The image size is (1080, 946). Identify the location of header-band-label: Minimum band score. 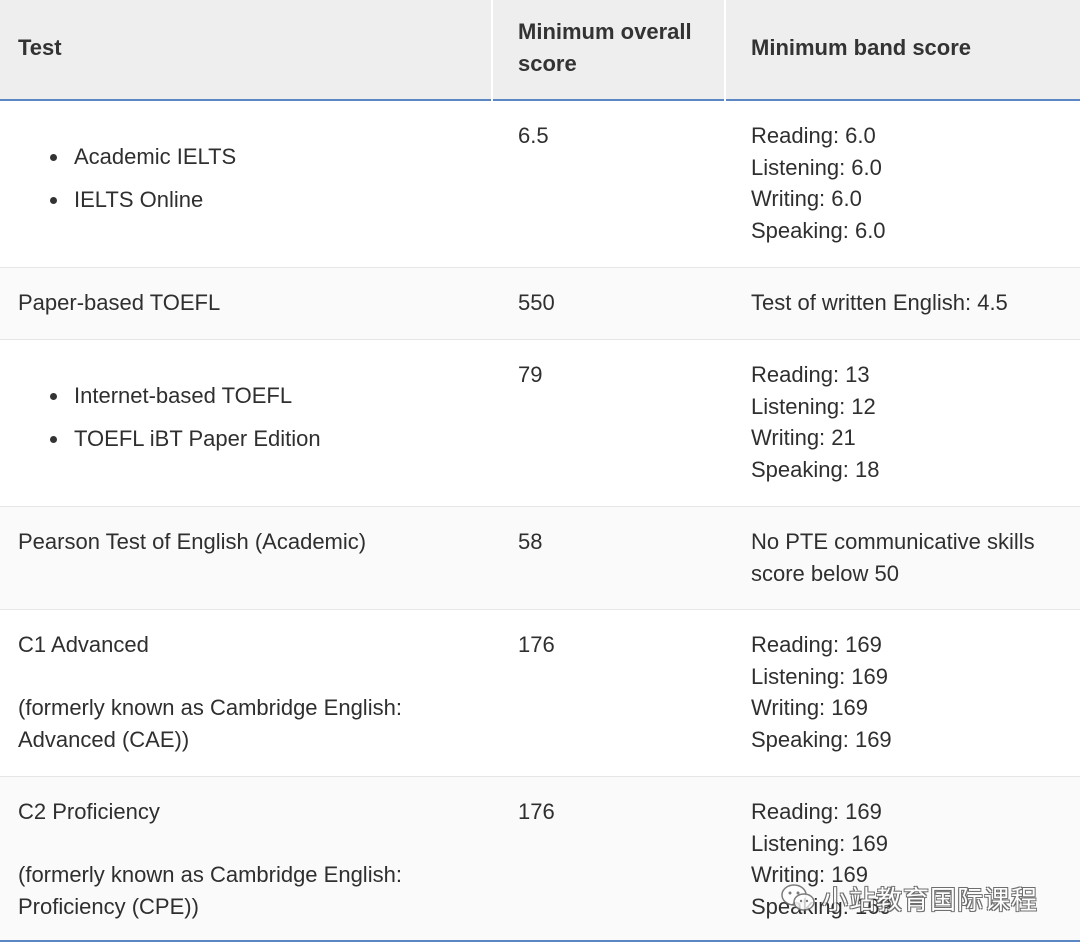
(861, 47).